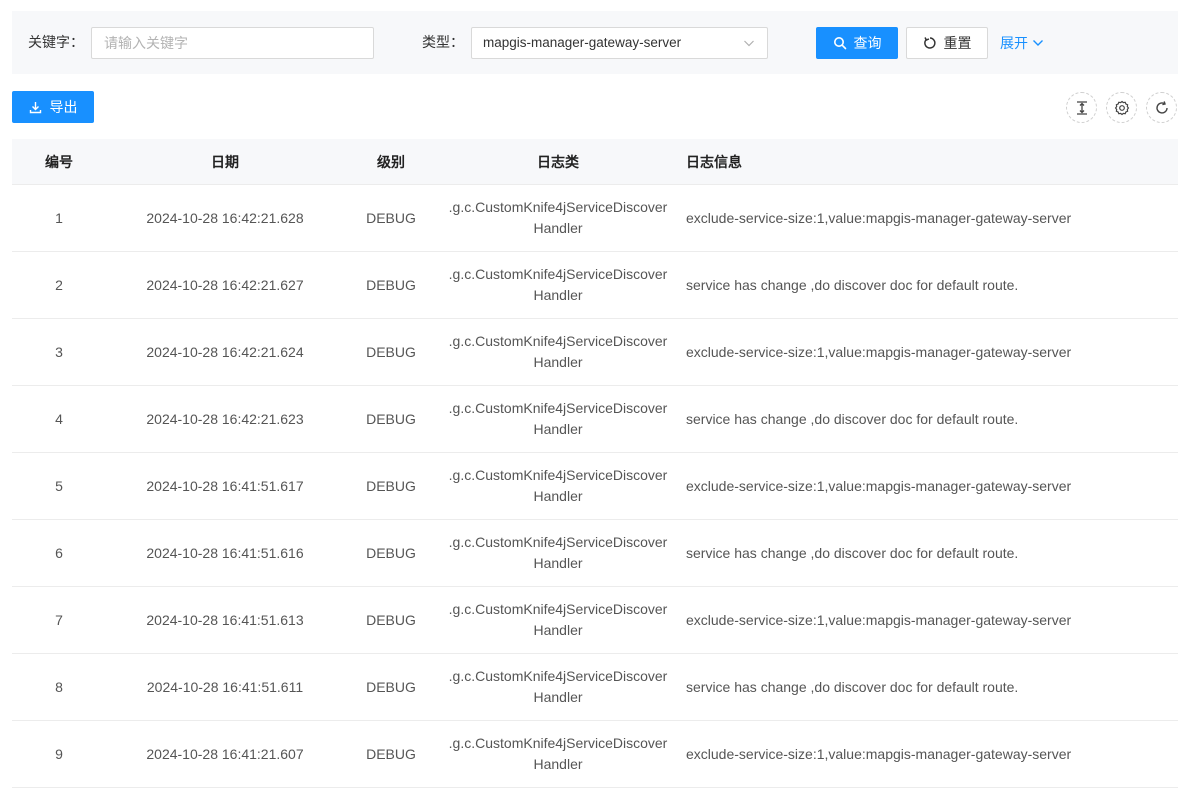 This screenshot has width=1197, height=788. I want to click on column-height-button, so click(1081, 107).